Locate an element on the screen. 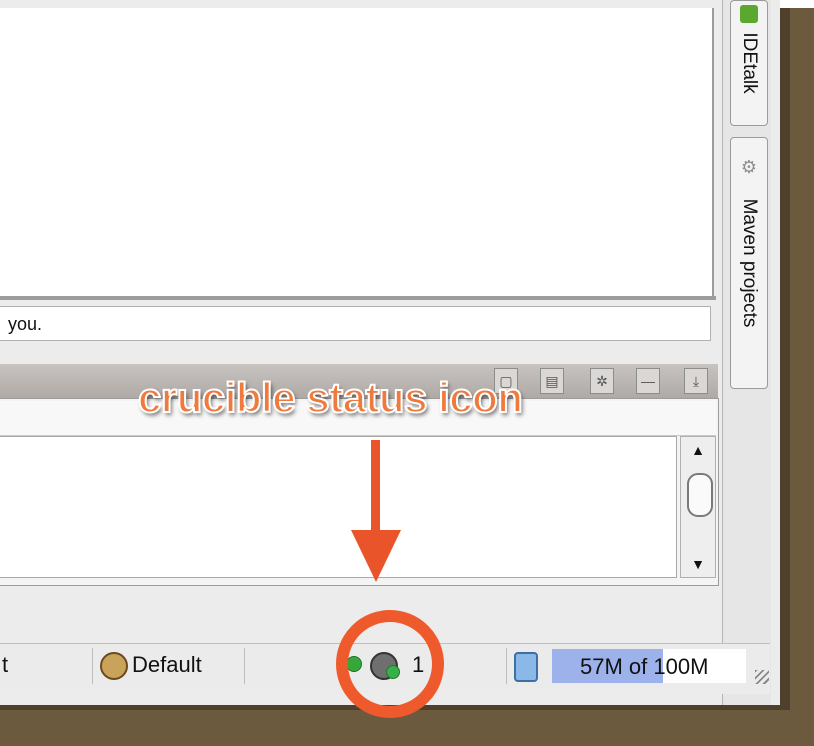 The height and width of the screenshot is (746, 814). memory-indicator: 57M of 100M is located at coordinates (649, 666).